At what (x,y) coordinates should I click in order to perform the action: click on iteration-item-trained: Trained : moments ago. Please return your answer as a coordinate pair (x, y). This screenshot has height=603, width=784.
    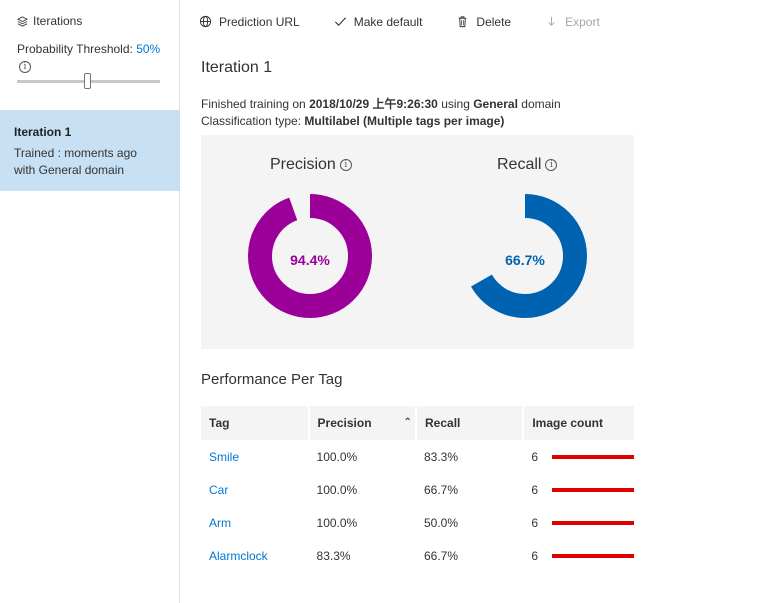
    Looking at the image, I should click on (75, 153).